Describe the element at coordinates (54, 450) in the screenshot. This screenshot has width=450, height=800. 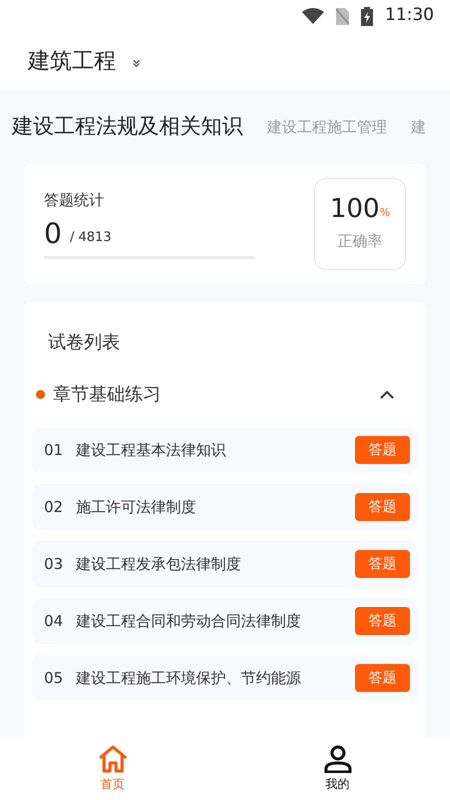
I see `chapter-number: 01` at that location.